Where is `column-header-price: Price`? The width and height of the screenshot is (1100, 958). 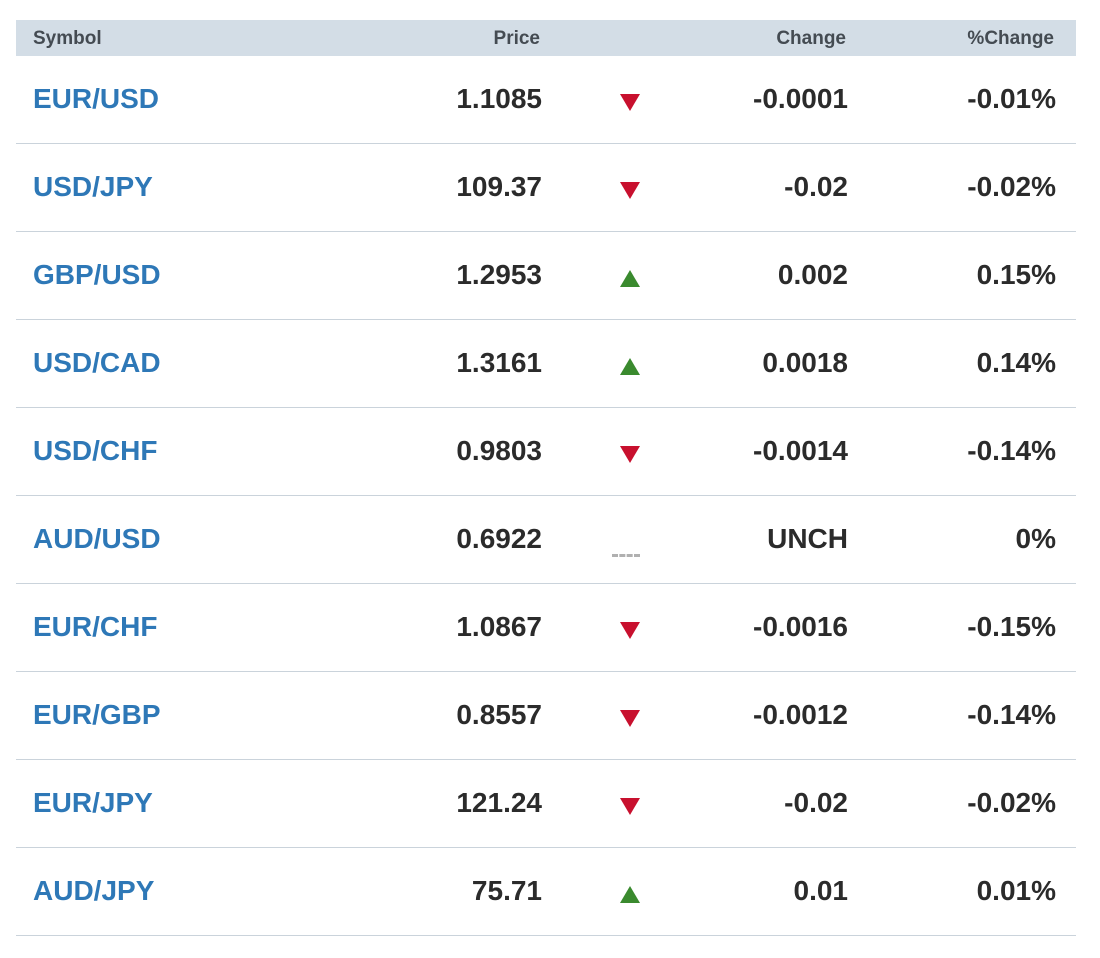 column-header-price: Price is located at coordinates (517, 39).